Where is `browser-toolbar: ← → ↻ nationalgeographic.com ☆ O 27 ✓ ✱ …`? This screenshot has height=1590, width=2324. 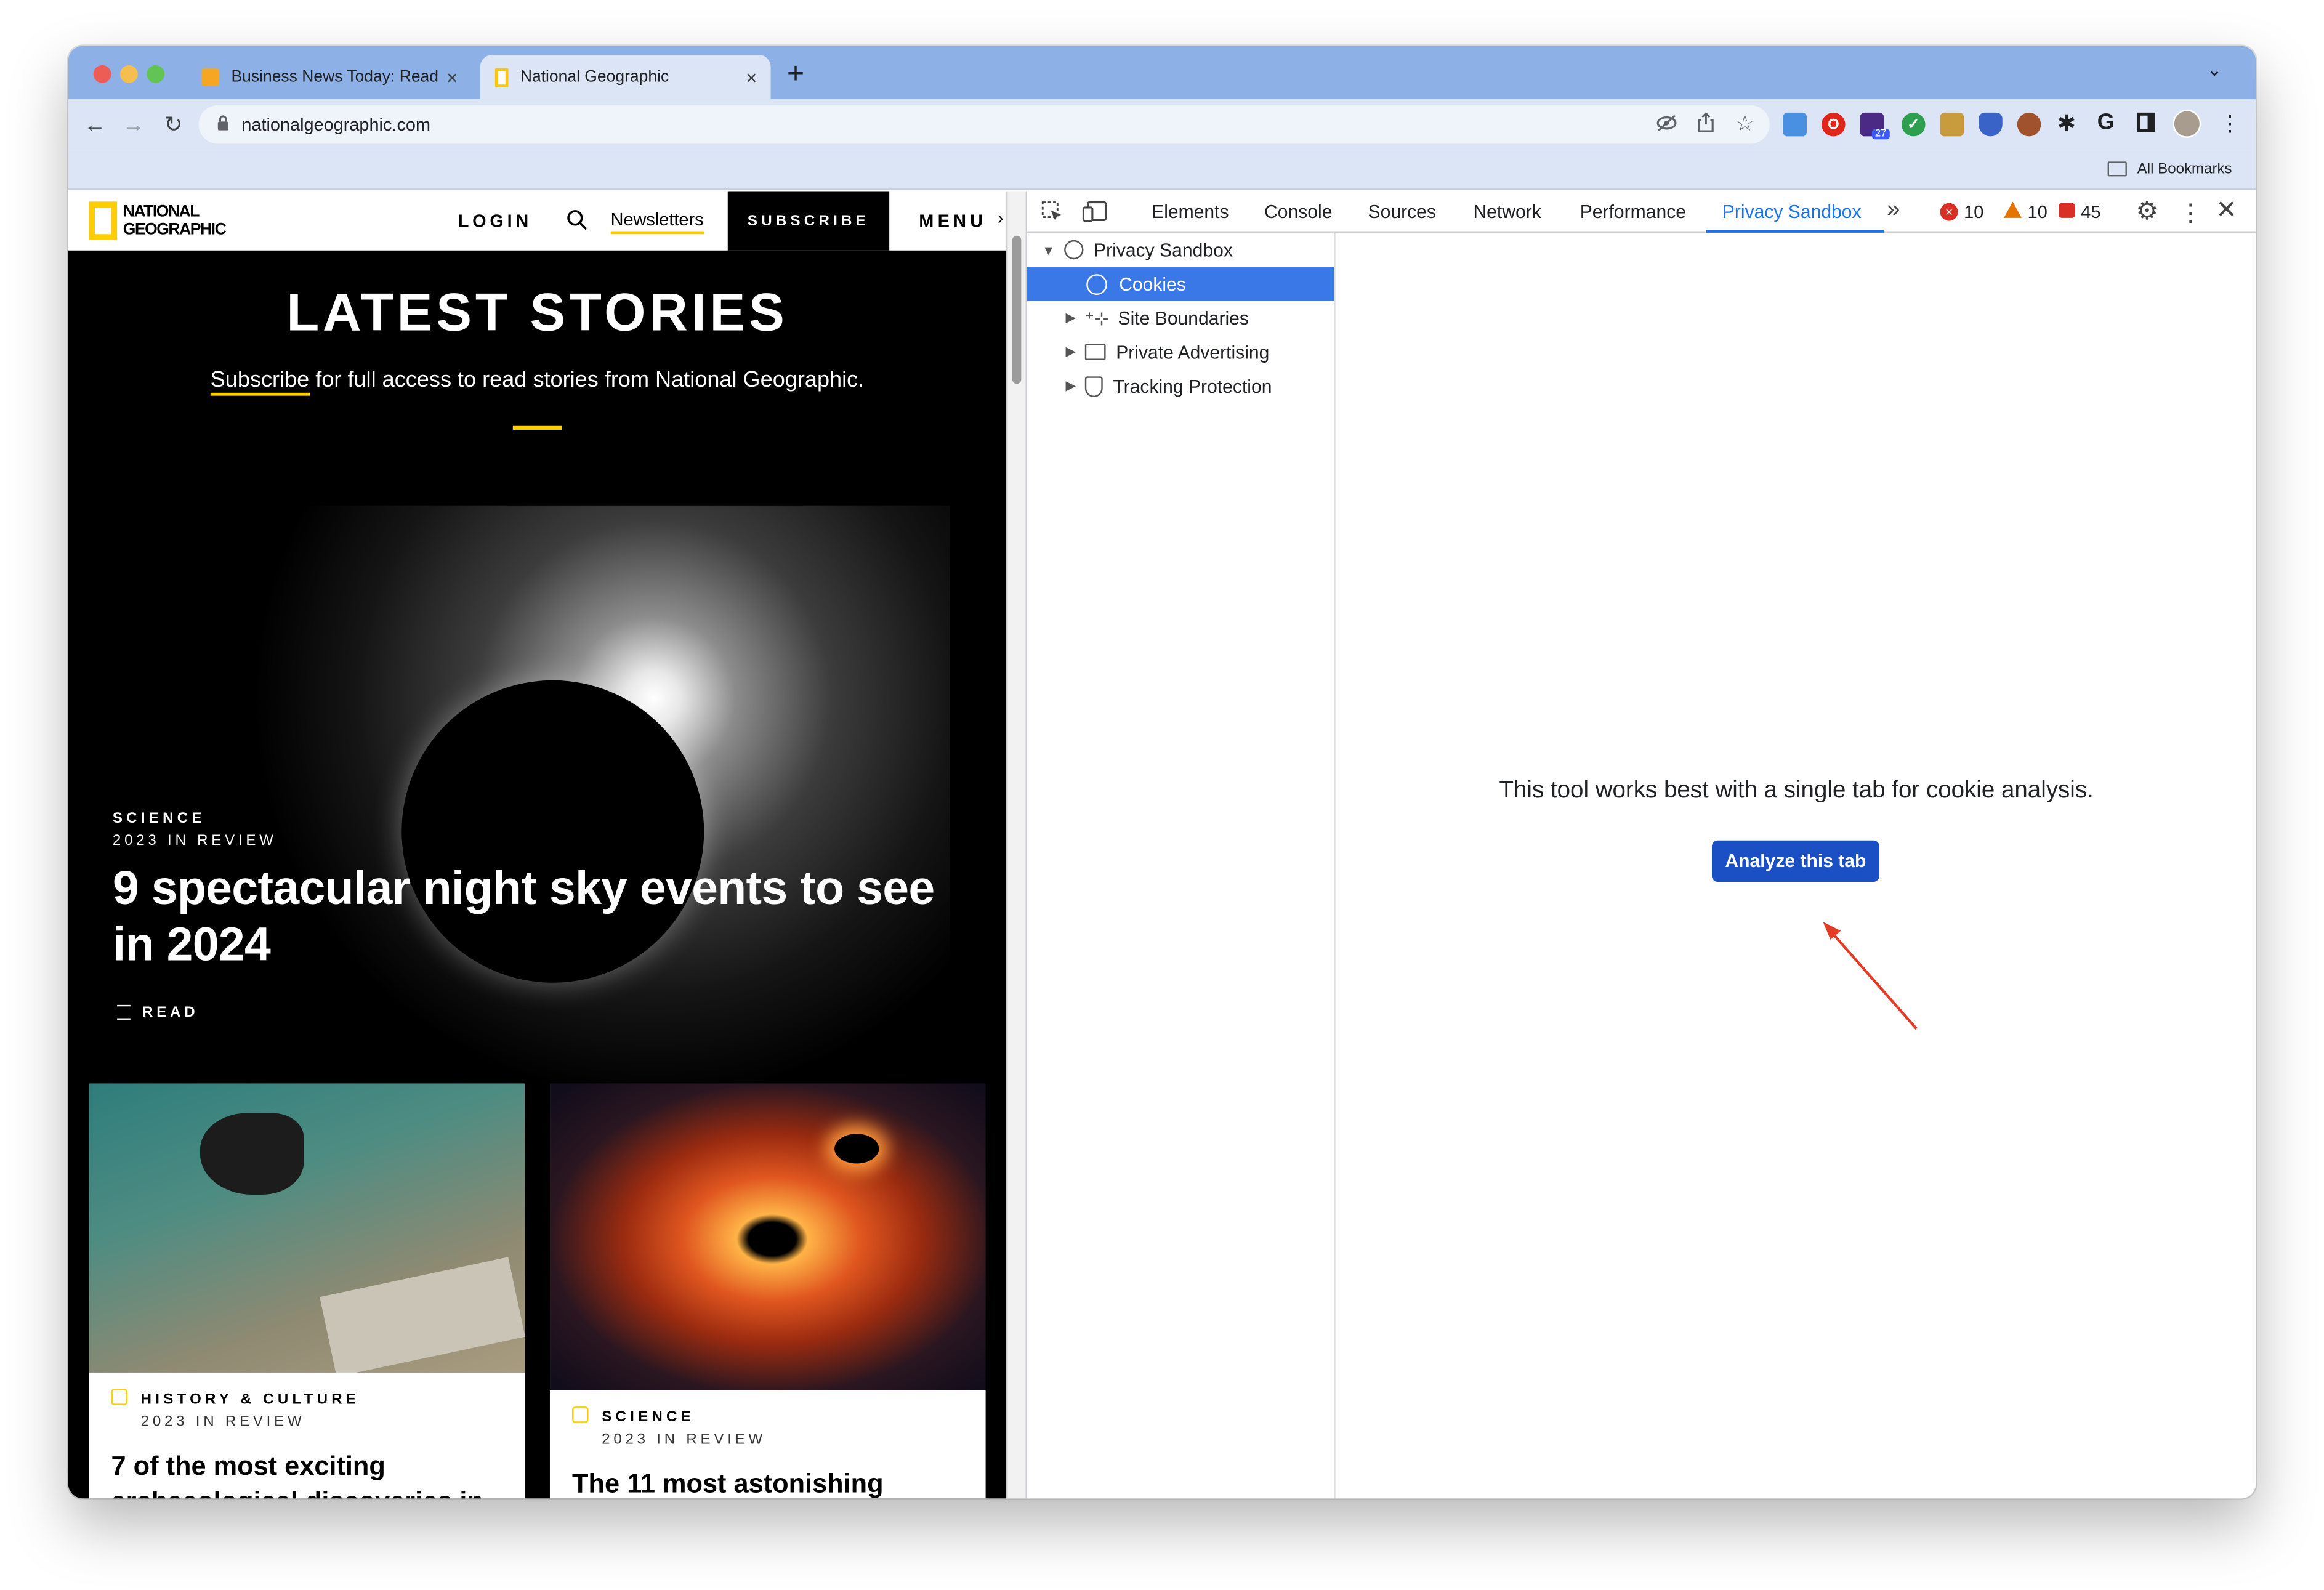
browser-toolbar: ← → ↻ nationalgeographic.com ☆ O 27 ✓ ✱ … is located at coordinates (1162, 125).